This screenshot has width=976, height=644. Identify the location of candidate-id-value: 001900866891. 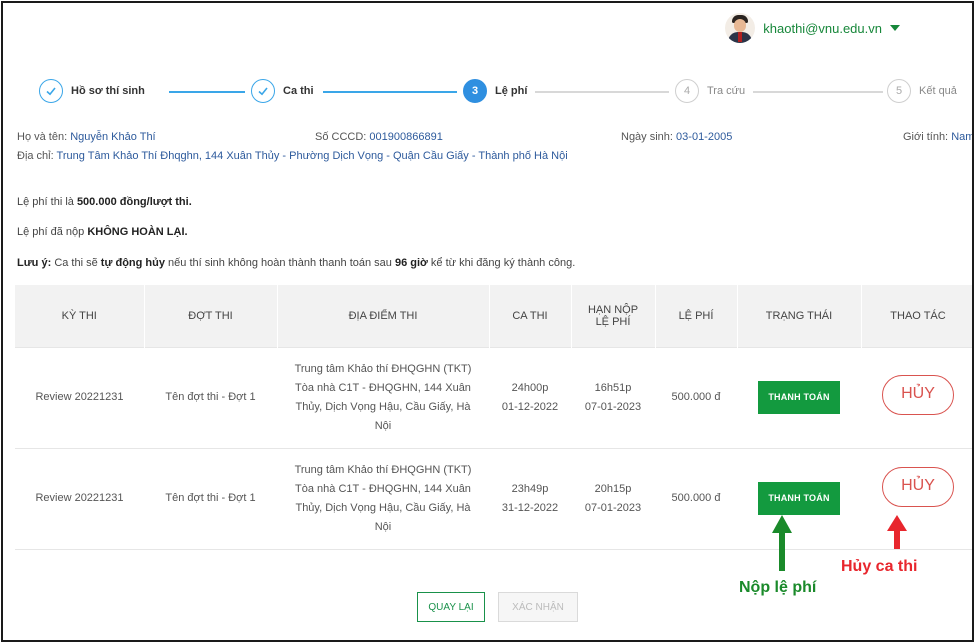
(406, 137).